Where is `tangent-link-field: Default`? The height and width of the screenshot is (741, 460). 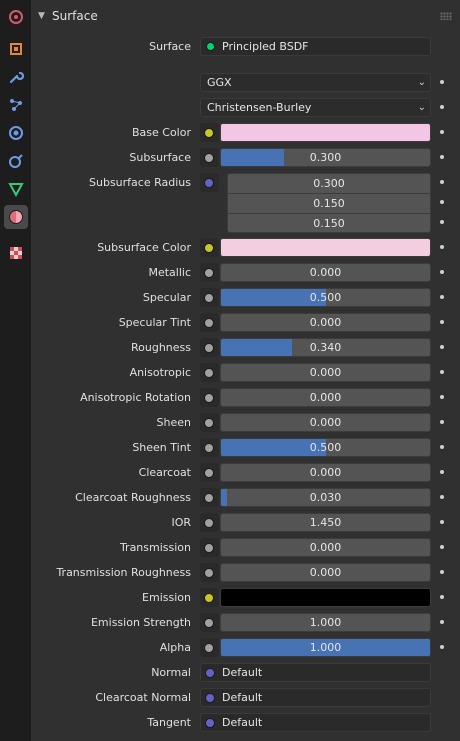 tangent-link-field: Default is located at coordinates (315, 722).